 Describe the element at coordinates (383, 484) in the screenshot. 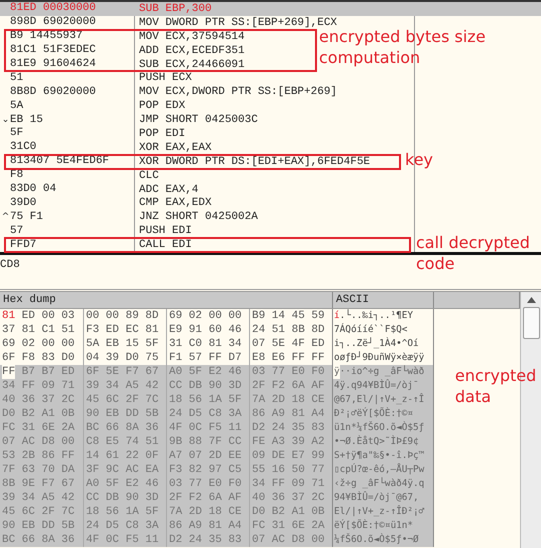

I see `ascii-text: ‹ž÷g _âF└wàð4ÿ.q` at that location.